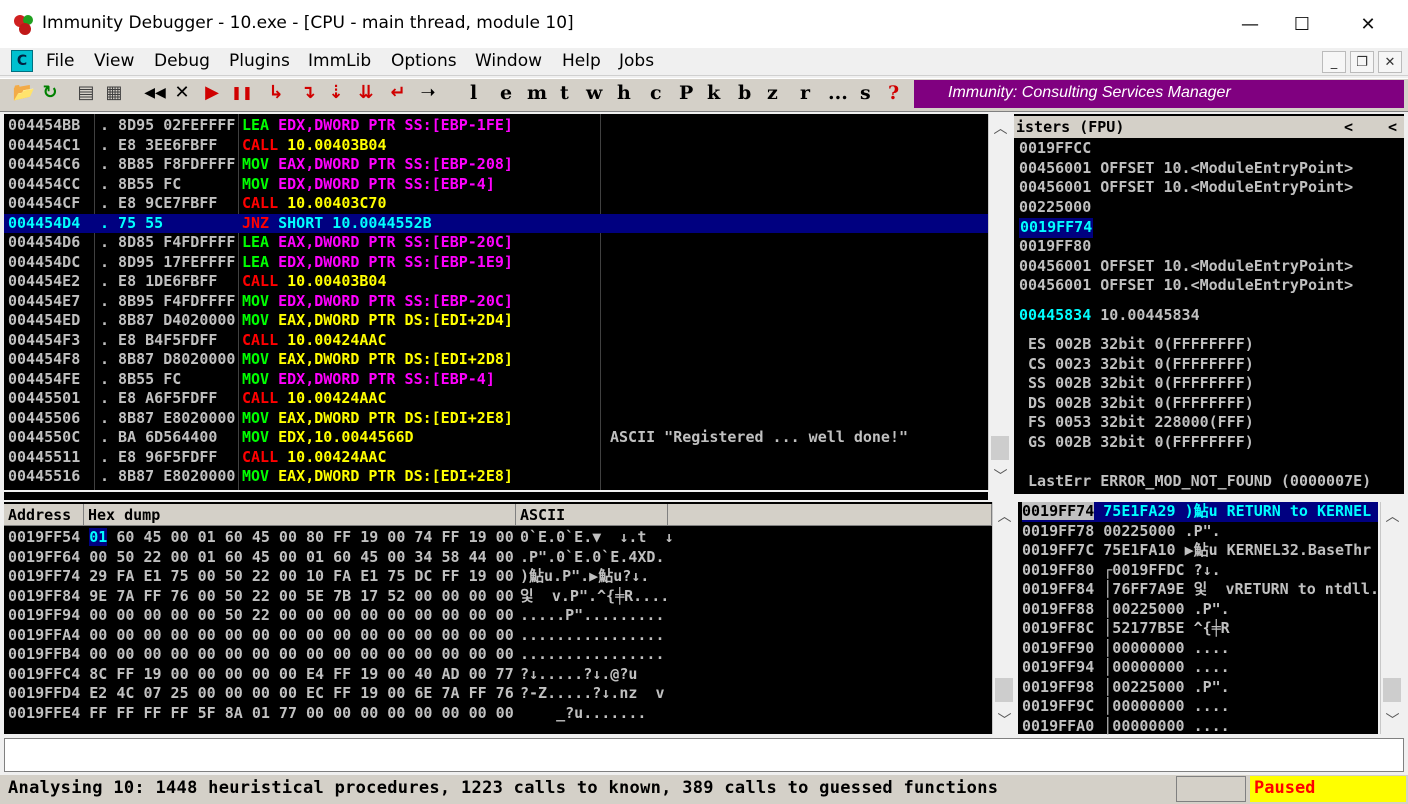 The height and width of the screenshot is (804, 1408). What do you see at coordinates (744, 93) in the screenshot?
I see `toolbar-letter-b: b` at bounding box center [744, 93].